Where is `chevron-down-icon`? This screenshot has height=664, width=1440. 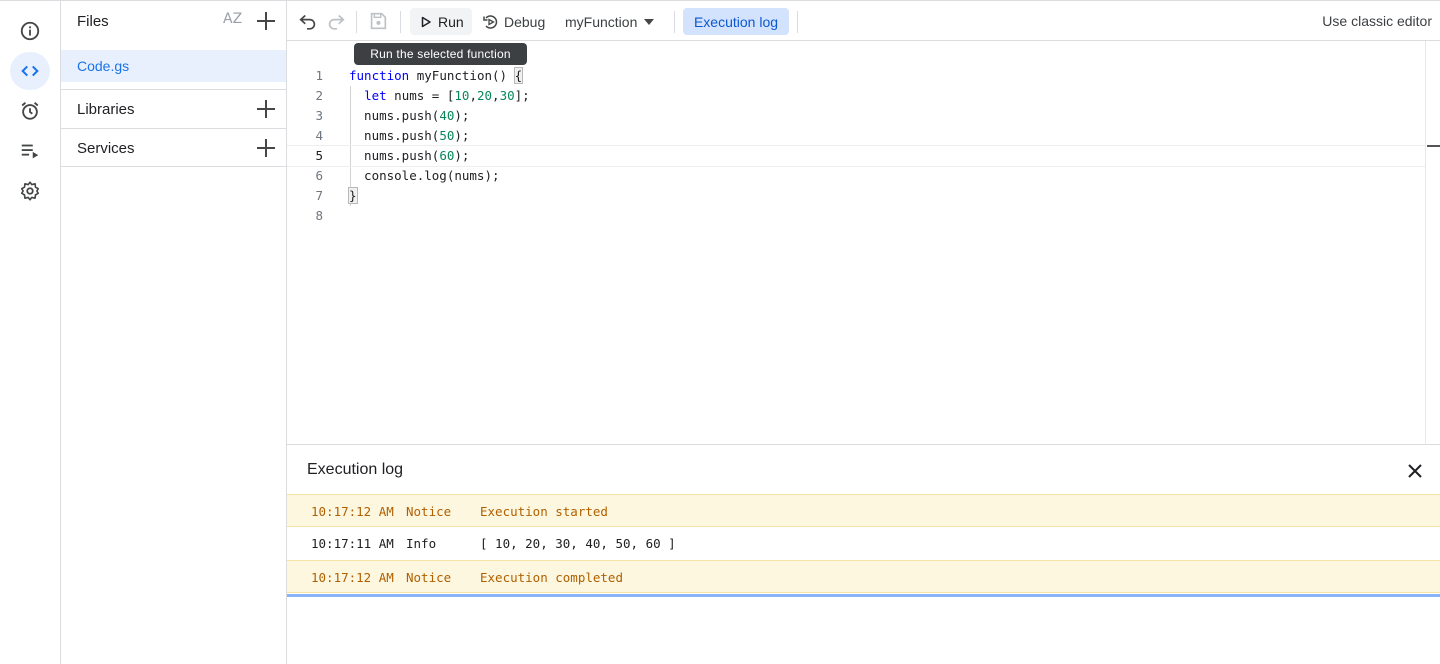
chevron-down-icon is located at coordinates (649, 21).